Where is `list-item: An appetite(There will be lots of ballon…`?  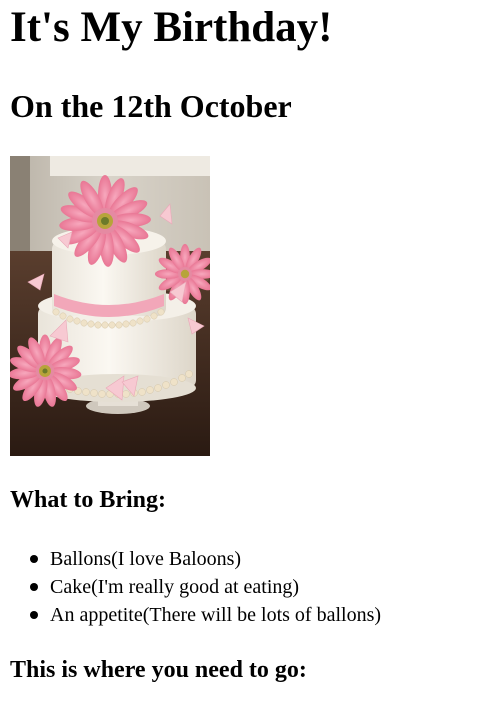 list-item: An appetite(There will be lots of ballon… is located at coordinates (206, 615).